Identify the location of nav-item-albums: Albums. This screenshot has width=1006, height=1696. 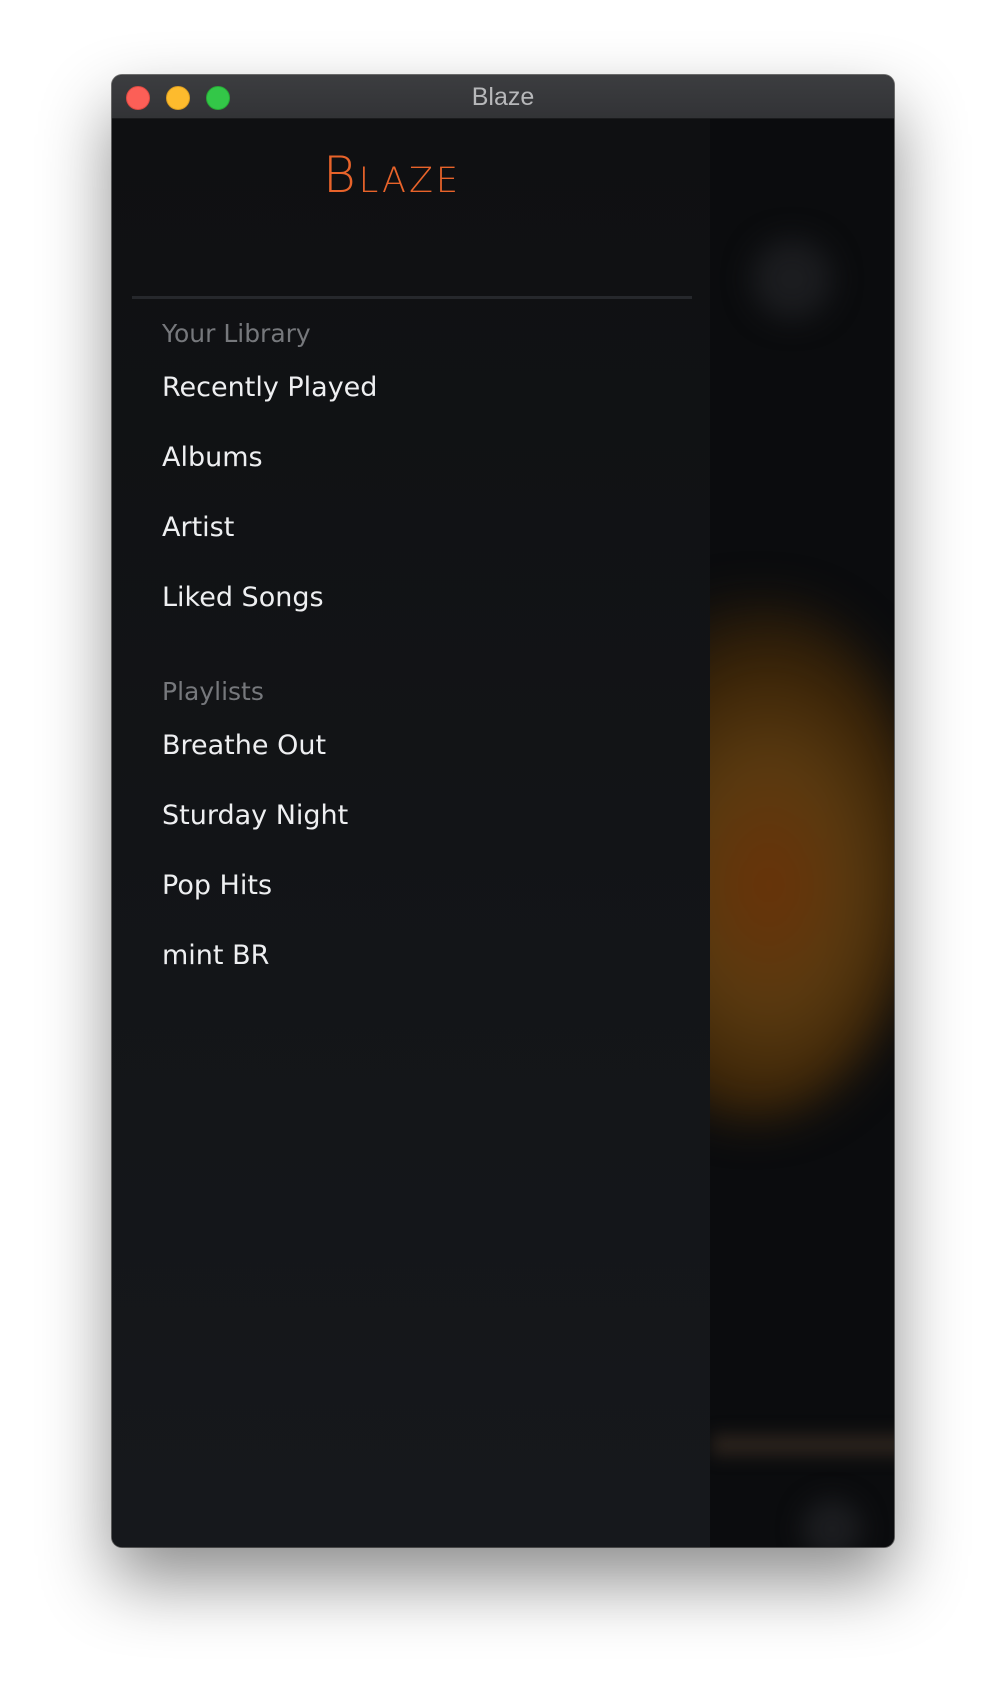
(212, 457).